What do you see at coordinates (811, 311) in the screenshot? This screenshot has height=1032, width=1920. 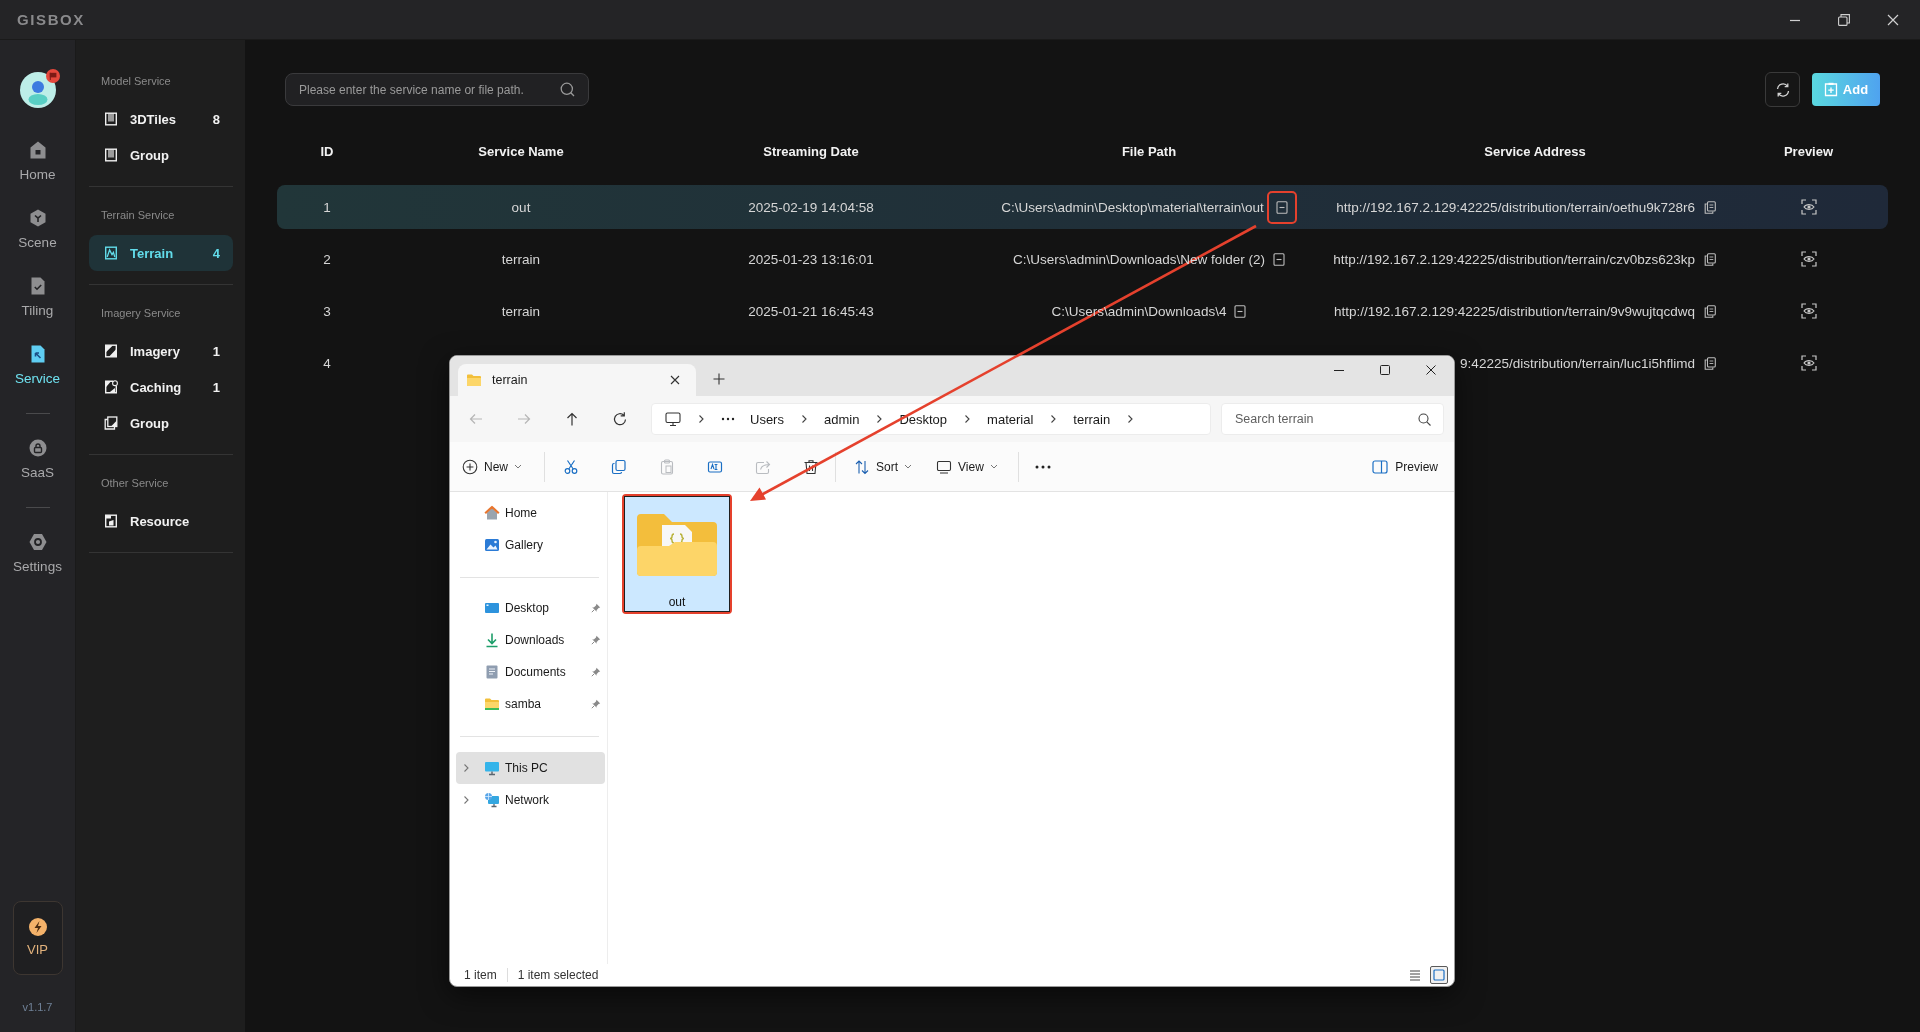 I see `date-cell: 2025-01-21 16:45:43` at bounding box center [811, 311].